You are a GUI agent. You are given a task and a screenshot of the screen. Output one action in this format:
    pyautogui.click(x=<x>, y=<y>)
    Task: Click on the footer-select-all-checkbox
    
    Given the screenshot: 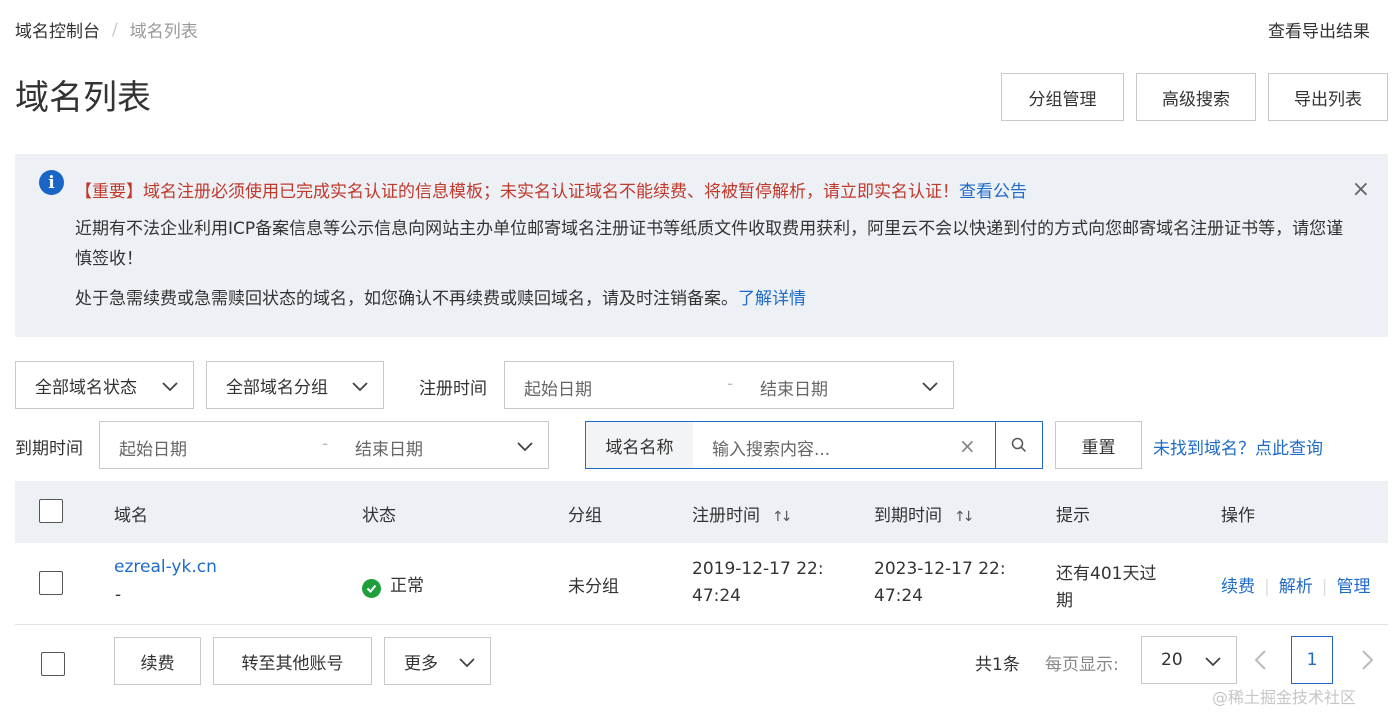 What is the action you would take?
    pyautogui.click(x=53, y=664)
    